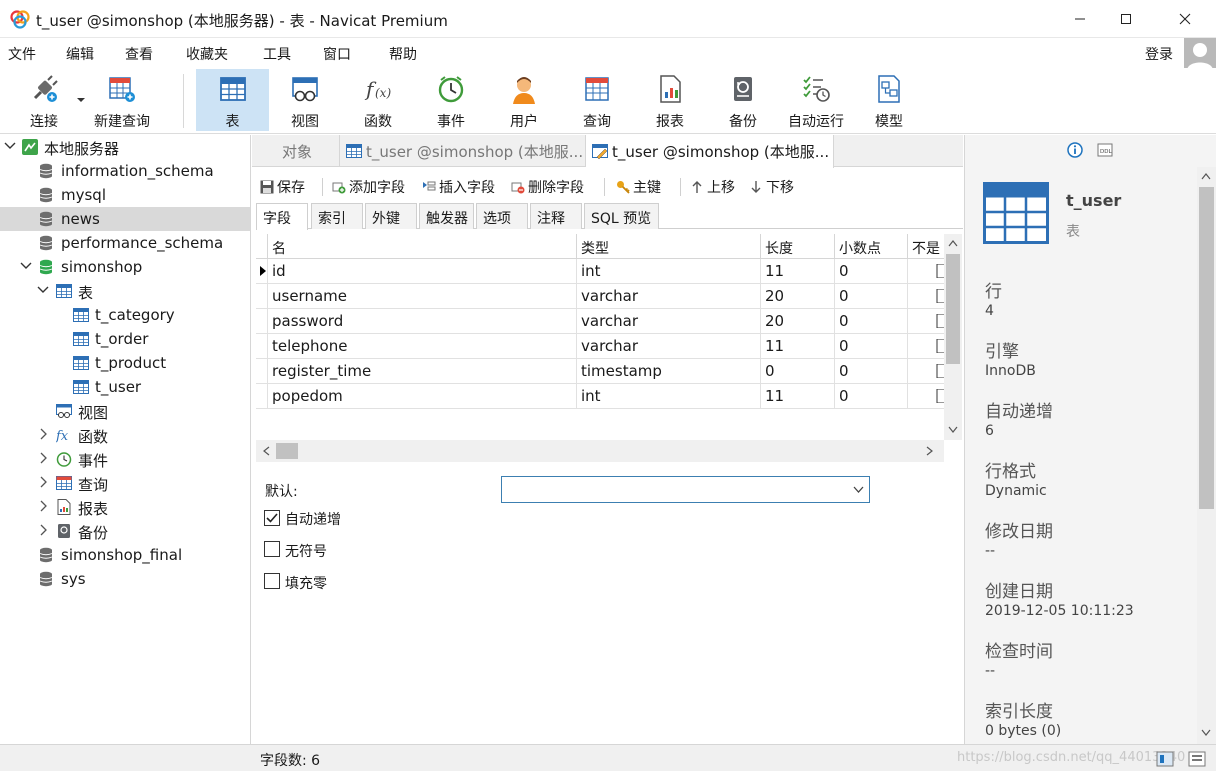 This screenshot has height=771, width=1216. What do you see at coordinates (125, 555) in the screenshot?
I see `tree-node-database: simonshop_final` at bounding box center [125, 555].